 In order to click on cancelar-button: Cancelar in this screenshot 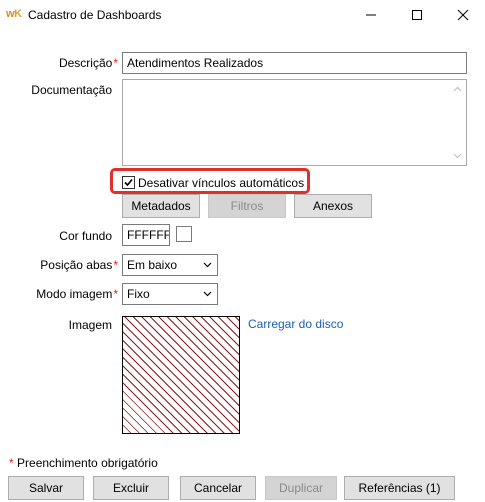, I will do `click(218, 488)`.